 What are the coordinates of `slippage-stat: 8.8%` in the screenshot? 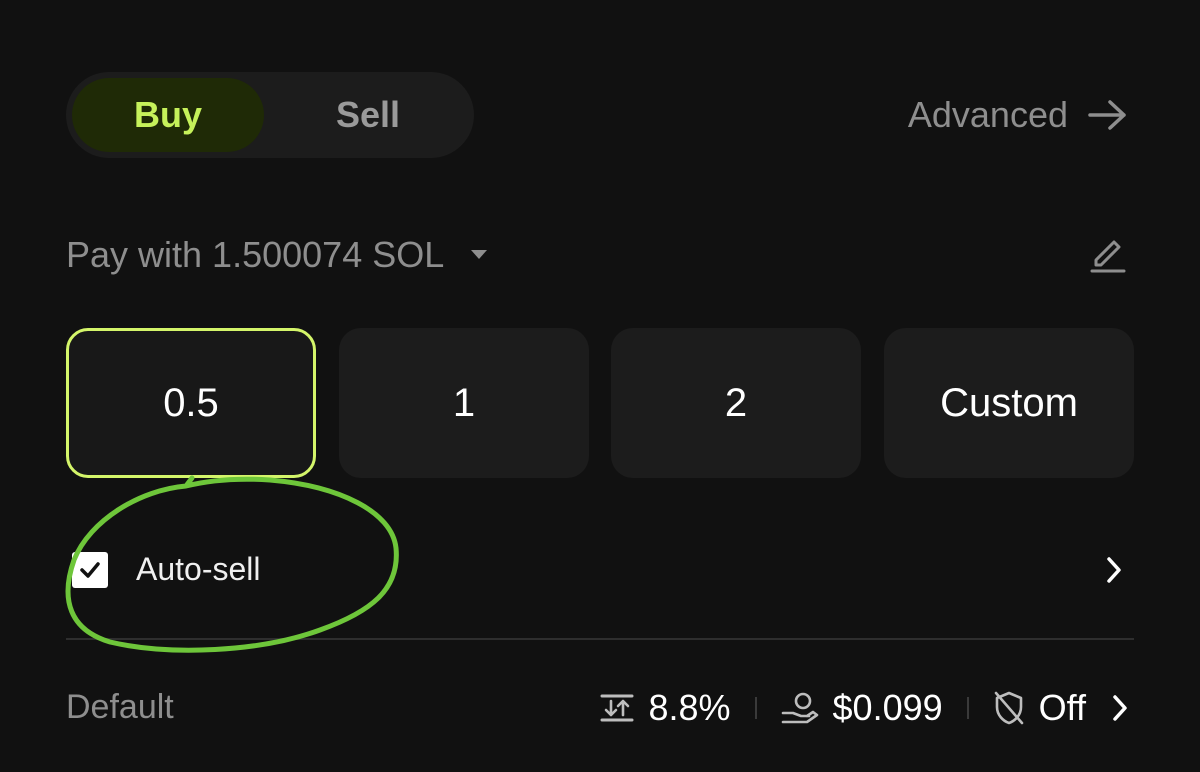 It's located at (665, 708).